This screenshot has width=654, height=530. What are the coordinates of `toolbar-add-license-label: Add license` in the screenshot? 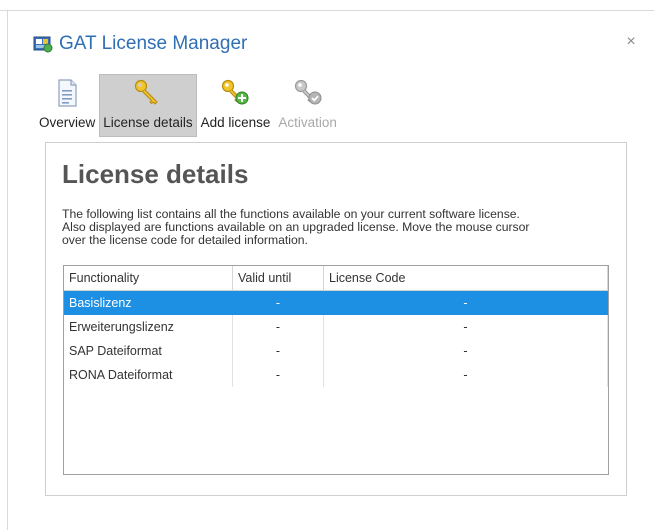 It's located at (235, 122).